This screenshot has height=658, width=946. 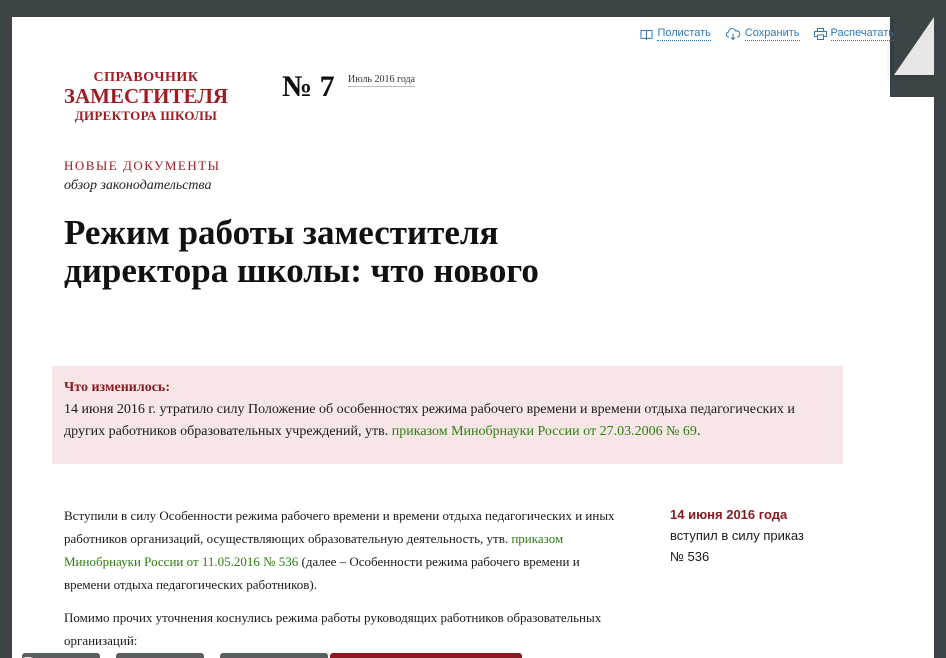 I want to click on page-corner, so click(x=912, y=57).